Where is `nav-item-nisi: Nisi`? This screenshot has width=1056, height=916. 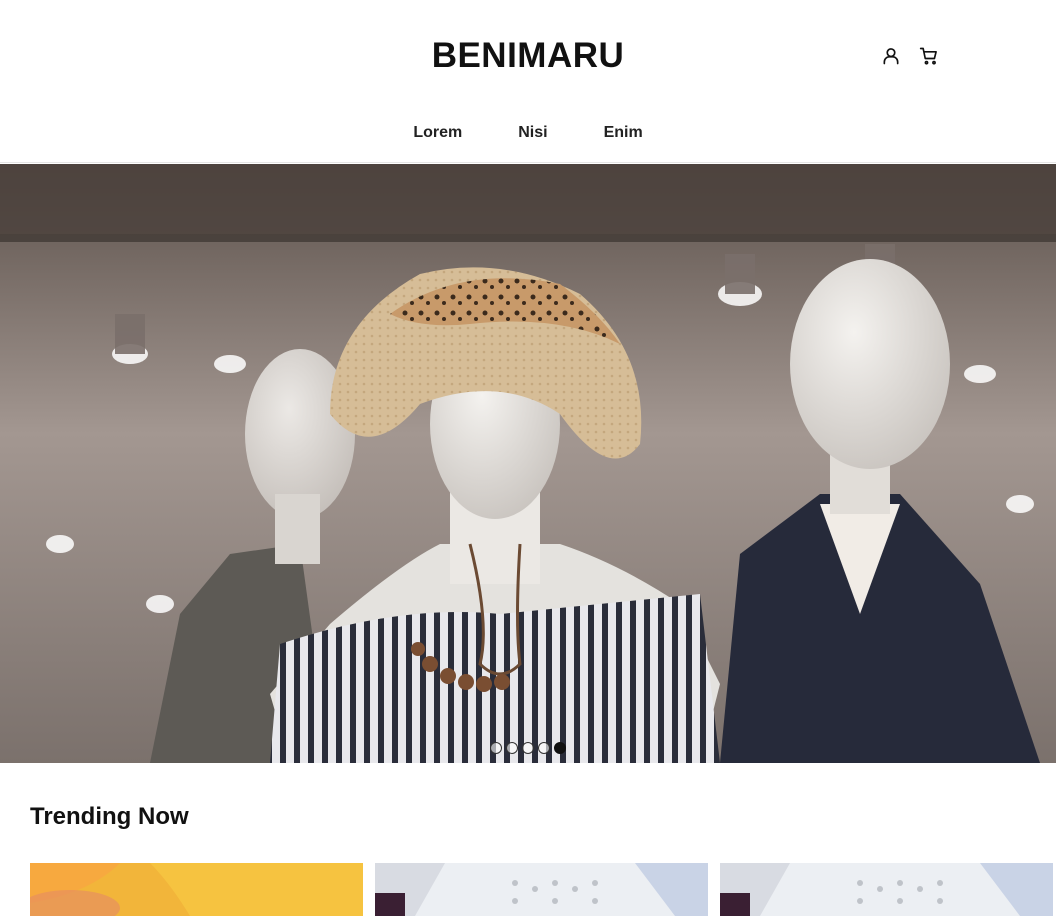
nav-item-nisi: Nisi is located at coordinates (532, 133).